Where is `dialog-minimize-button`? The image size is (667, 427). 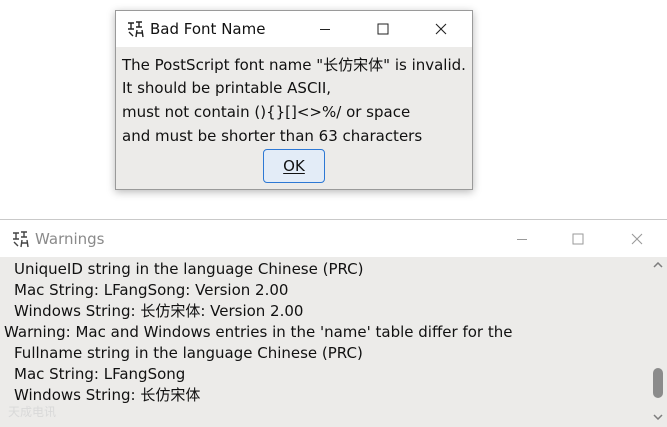
dialog-minimize-button is located at coordinates (325, 29).